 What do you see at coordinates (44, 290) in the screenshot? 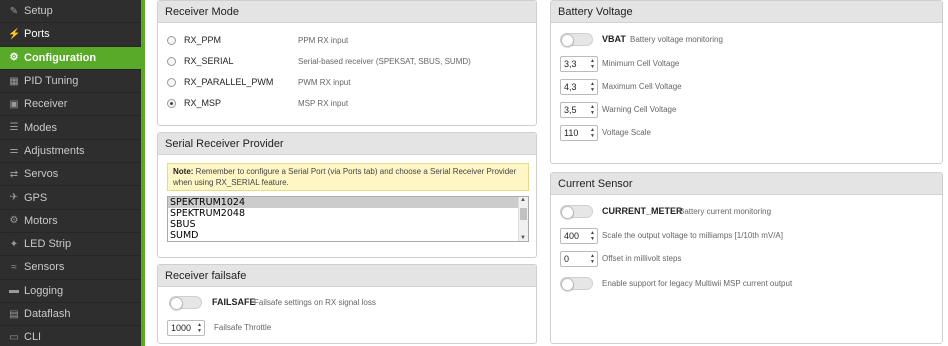
I see `sidebar-item-label: Logging` at bounding box center [44, 290].